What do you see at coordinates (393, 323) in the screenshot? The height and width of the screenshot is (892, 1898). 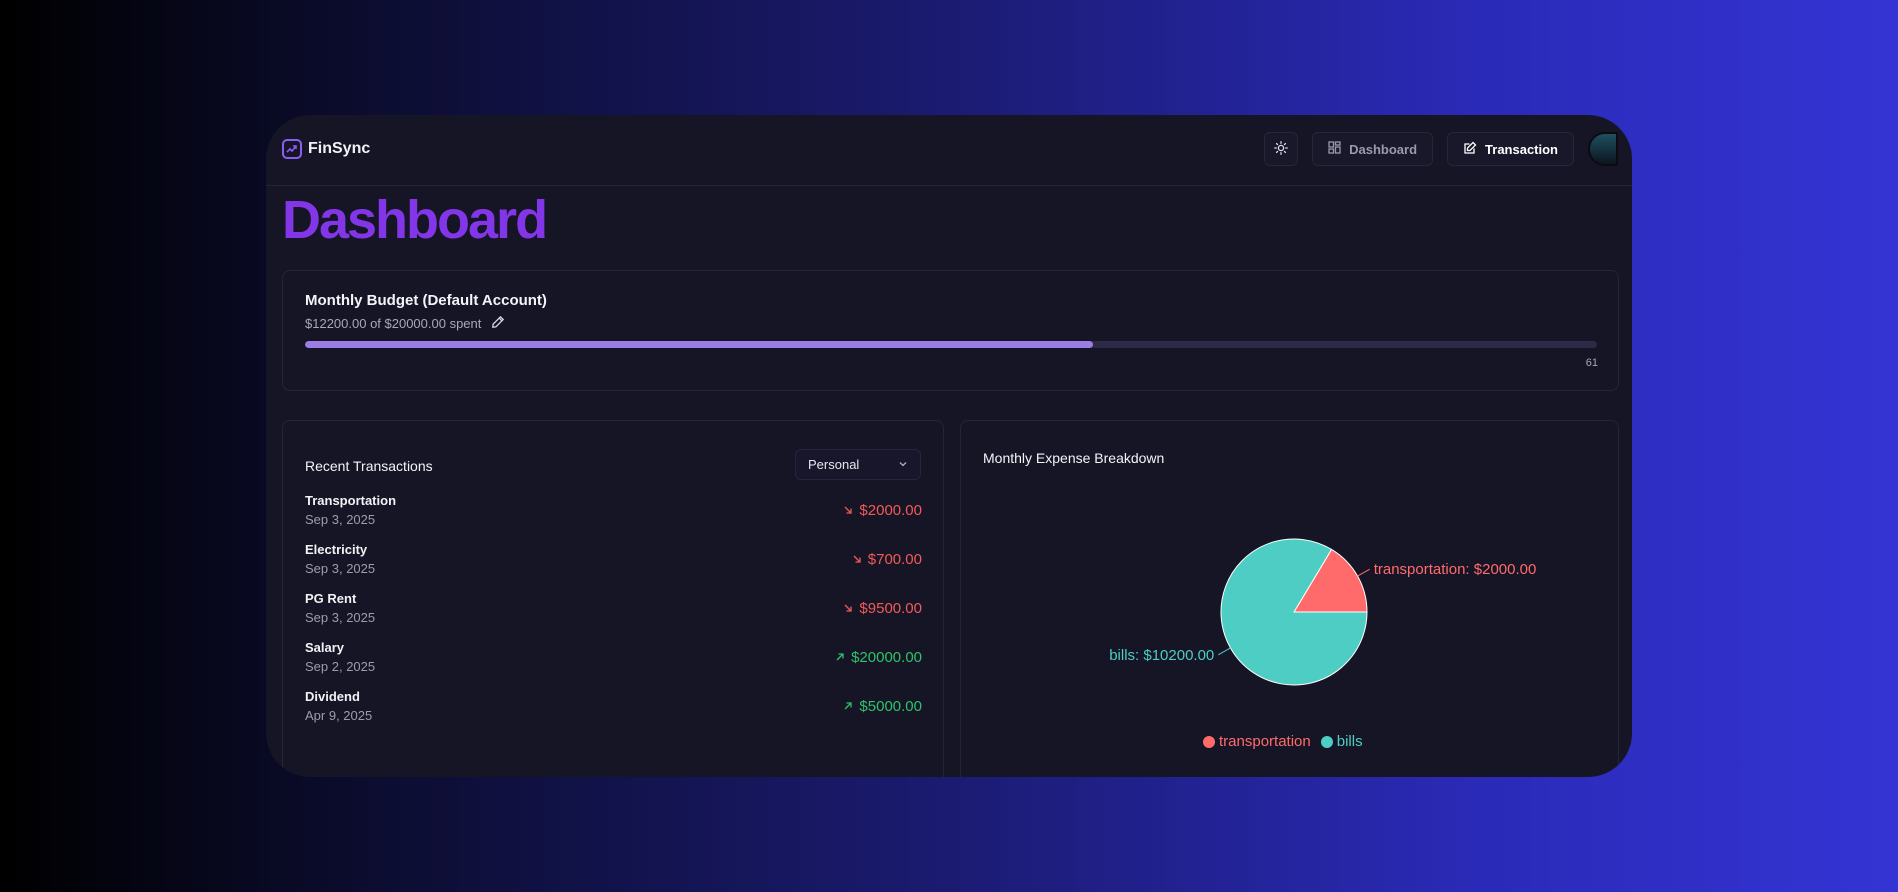 I see `budget-spent-text: $12200.00 of $20000.00 spent` at bounding box center [393, 323].